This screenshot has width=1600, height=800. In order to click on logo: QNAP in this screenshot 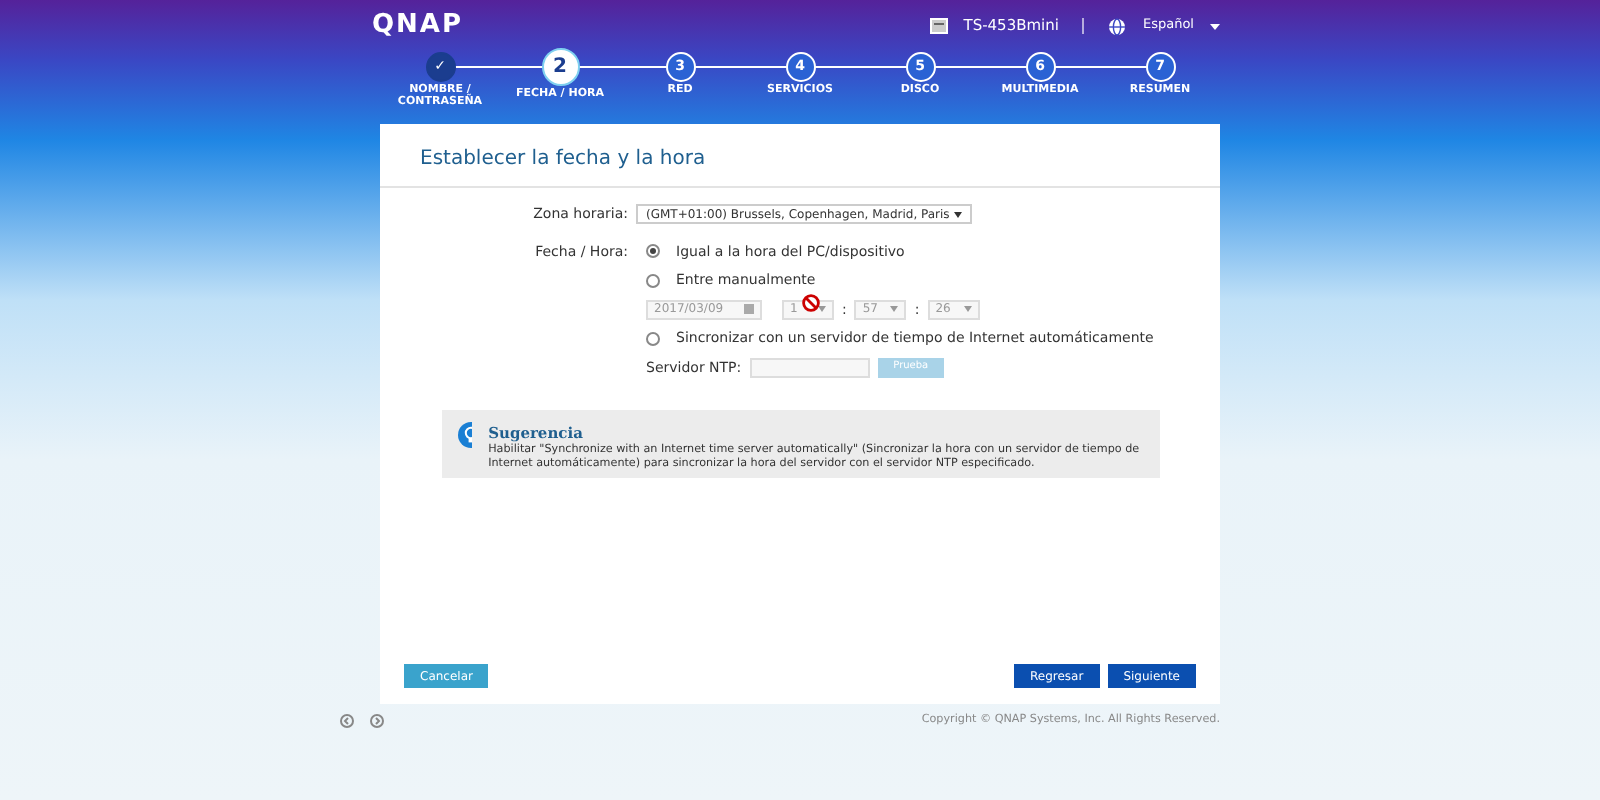, I will do `click(418, 26)`.